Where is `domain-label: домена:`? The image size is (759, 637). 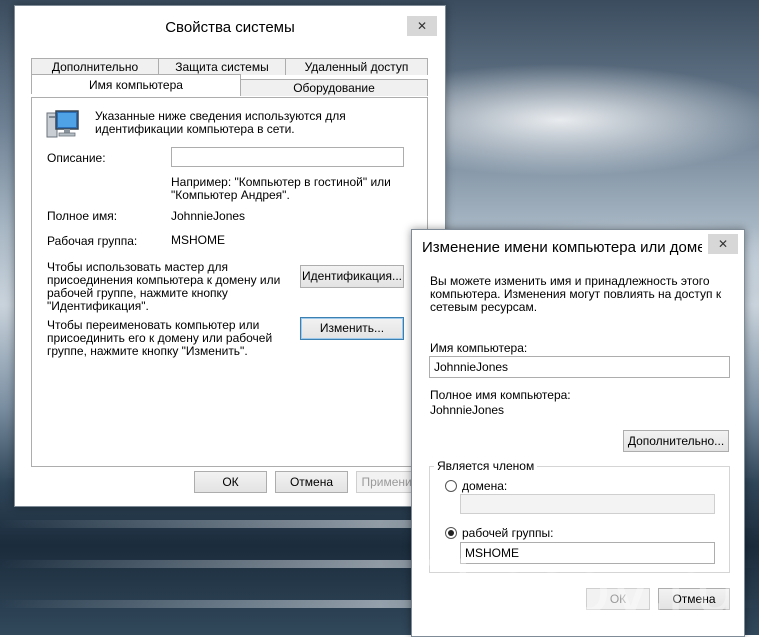 domain-label: домена: is located at coordinates (485, 486).